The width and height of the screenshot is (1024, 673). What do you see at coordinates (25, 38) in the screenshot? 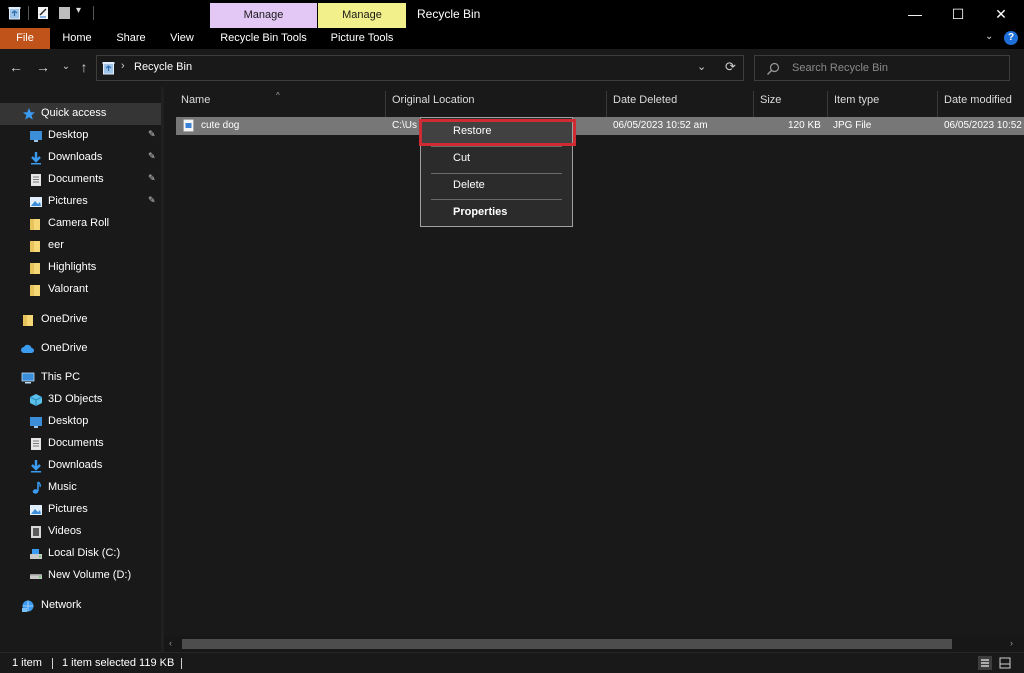
I see `tab-file: File` at bounding box center [25, 38].